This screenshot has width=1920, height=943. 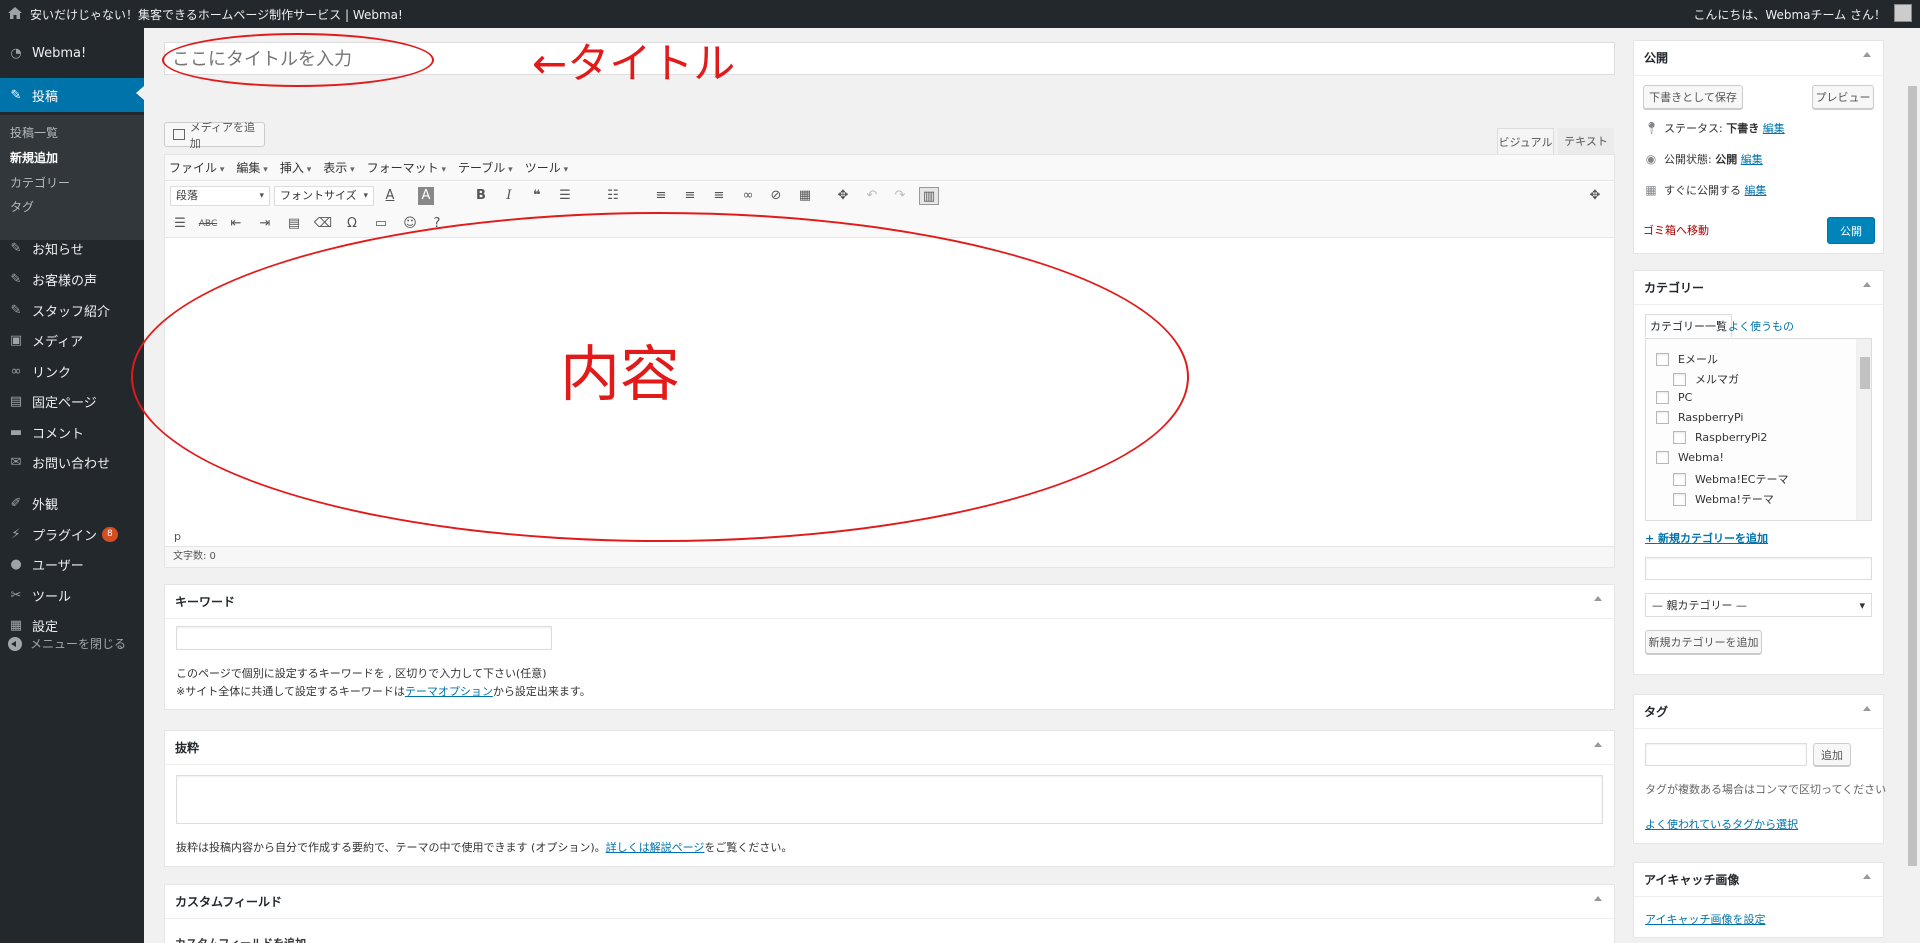 What do you see at coordinates (1706, 538) in the screenshot?
I see `add-new-category-link: + 新規カテゴリーを追加` at bounding box center [1706, 538].